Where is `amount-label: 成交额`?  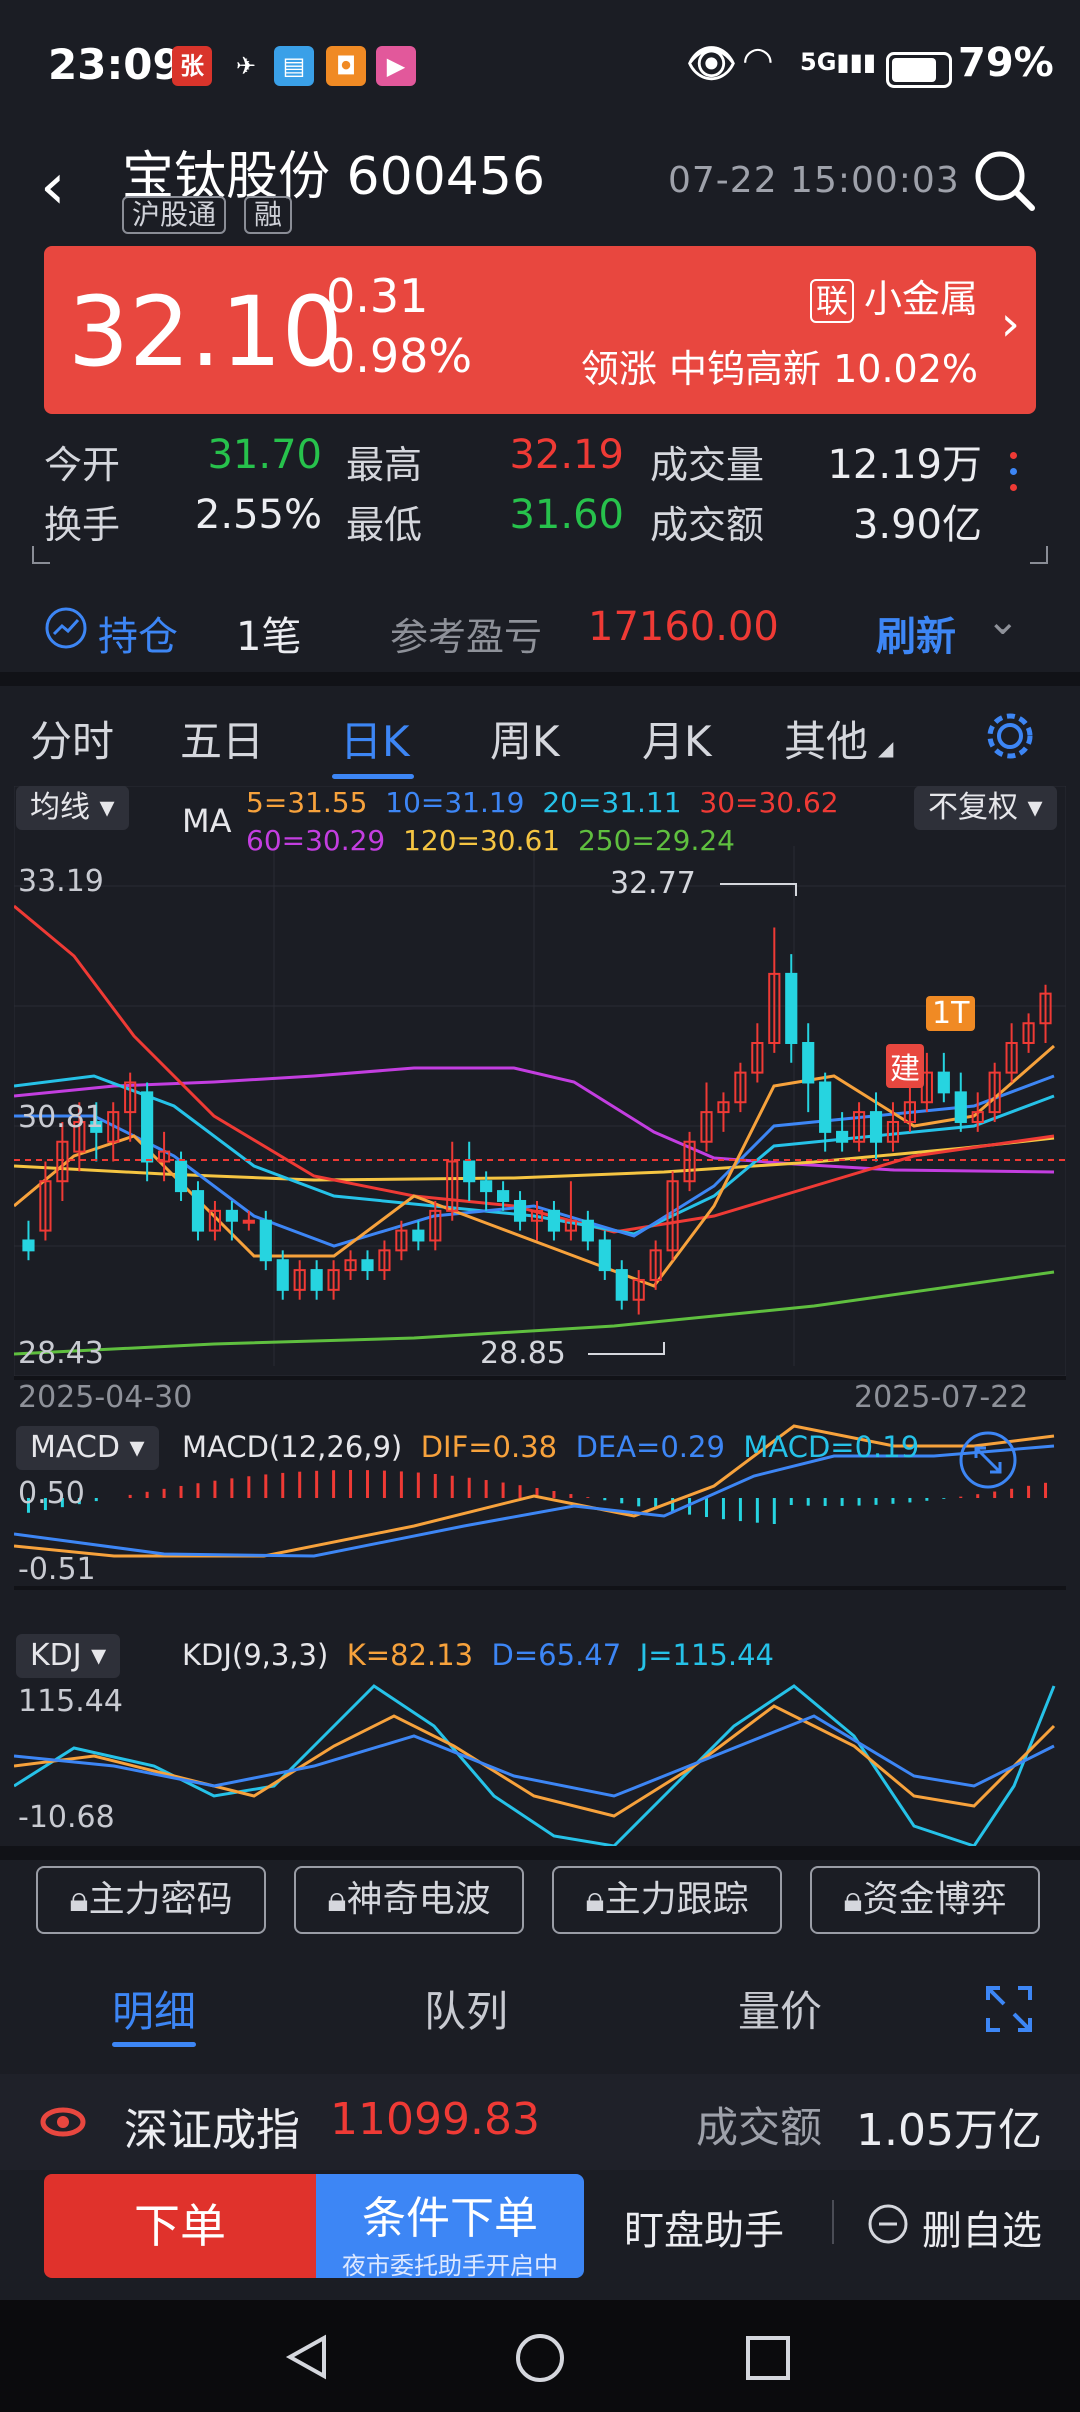
amount-label: 成交额 is located at coordinates (707, 525).